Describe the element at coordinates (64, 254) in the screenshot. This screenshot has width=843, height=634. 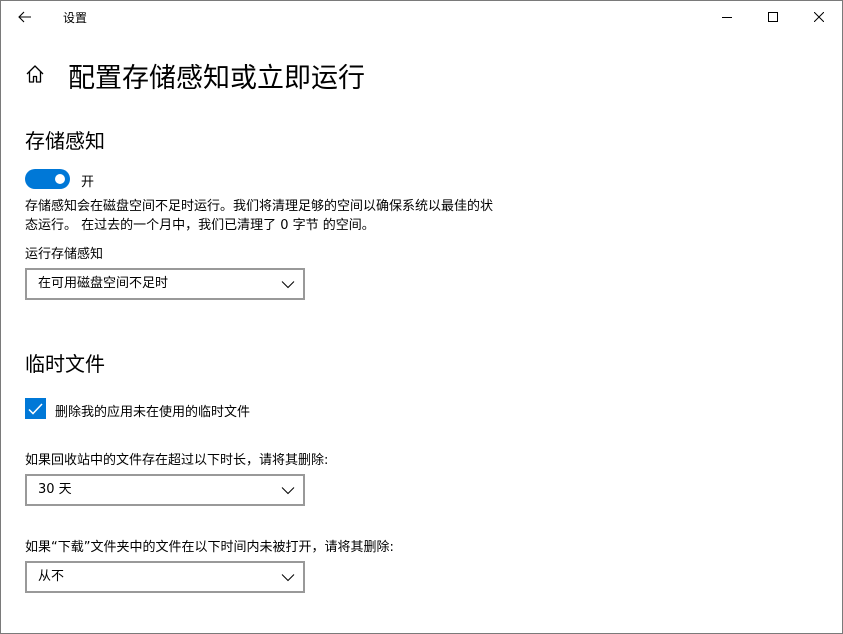
I see `run-storage-sense-label: 运行存储感知` at that location.